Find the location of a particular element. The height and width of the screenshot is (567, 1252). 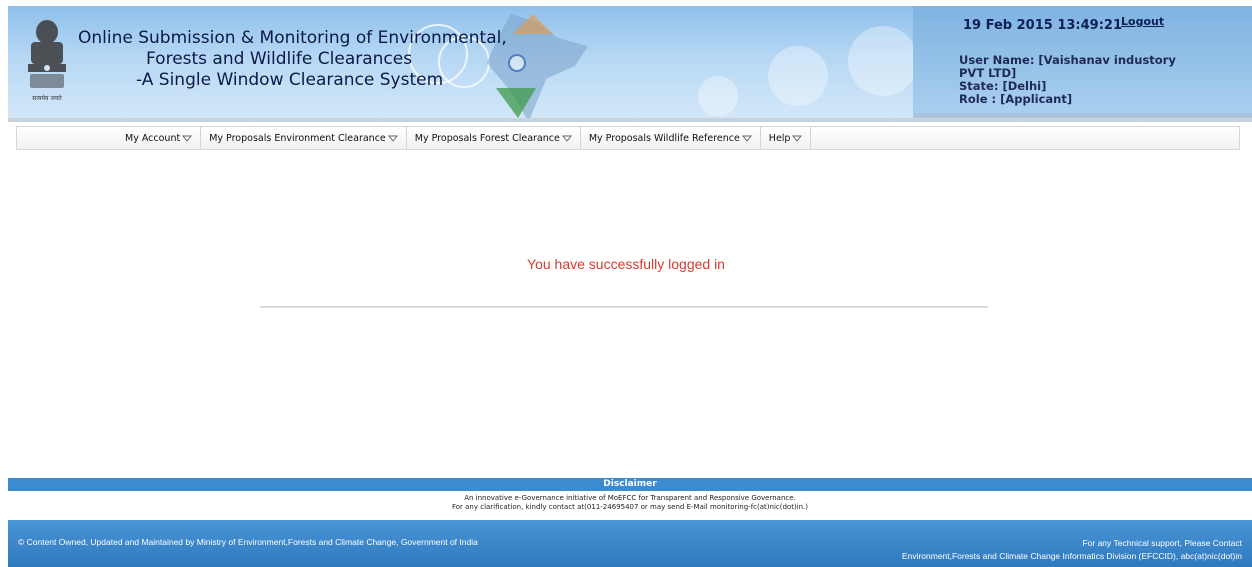

disclaimer-title: Disclaimer is located at coordinates (630, 484).